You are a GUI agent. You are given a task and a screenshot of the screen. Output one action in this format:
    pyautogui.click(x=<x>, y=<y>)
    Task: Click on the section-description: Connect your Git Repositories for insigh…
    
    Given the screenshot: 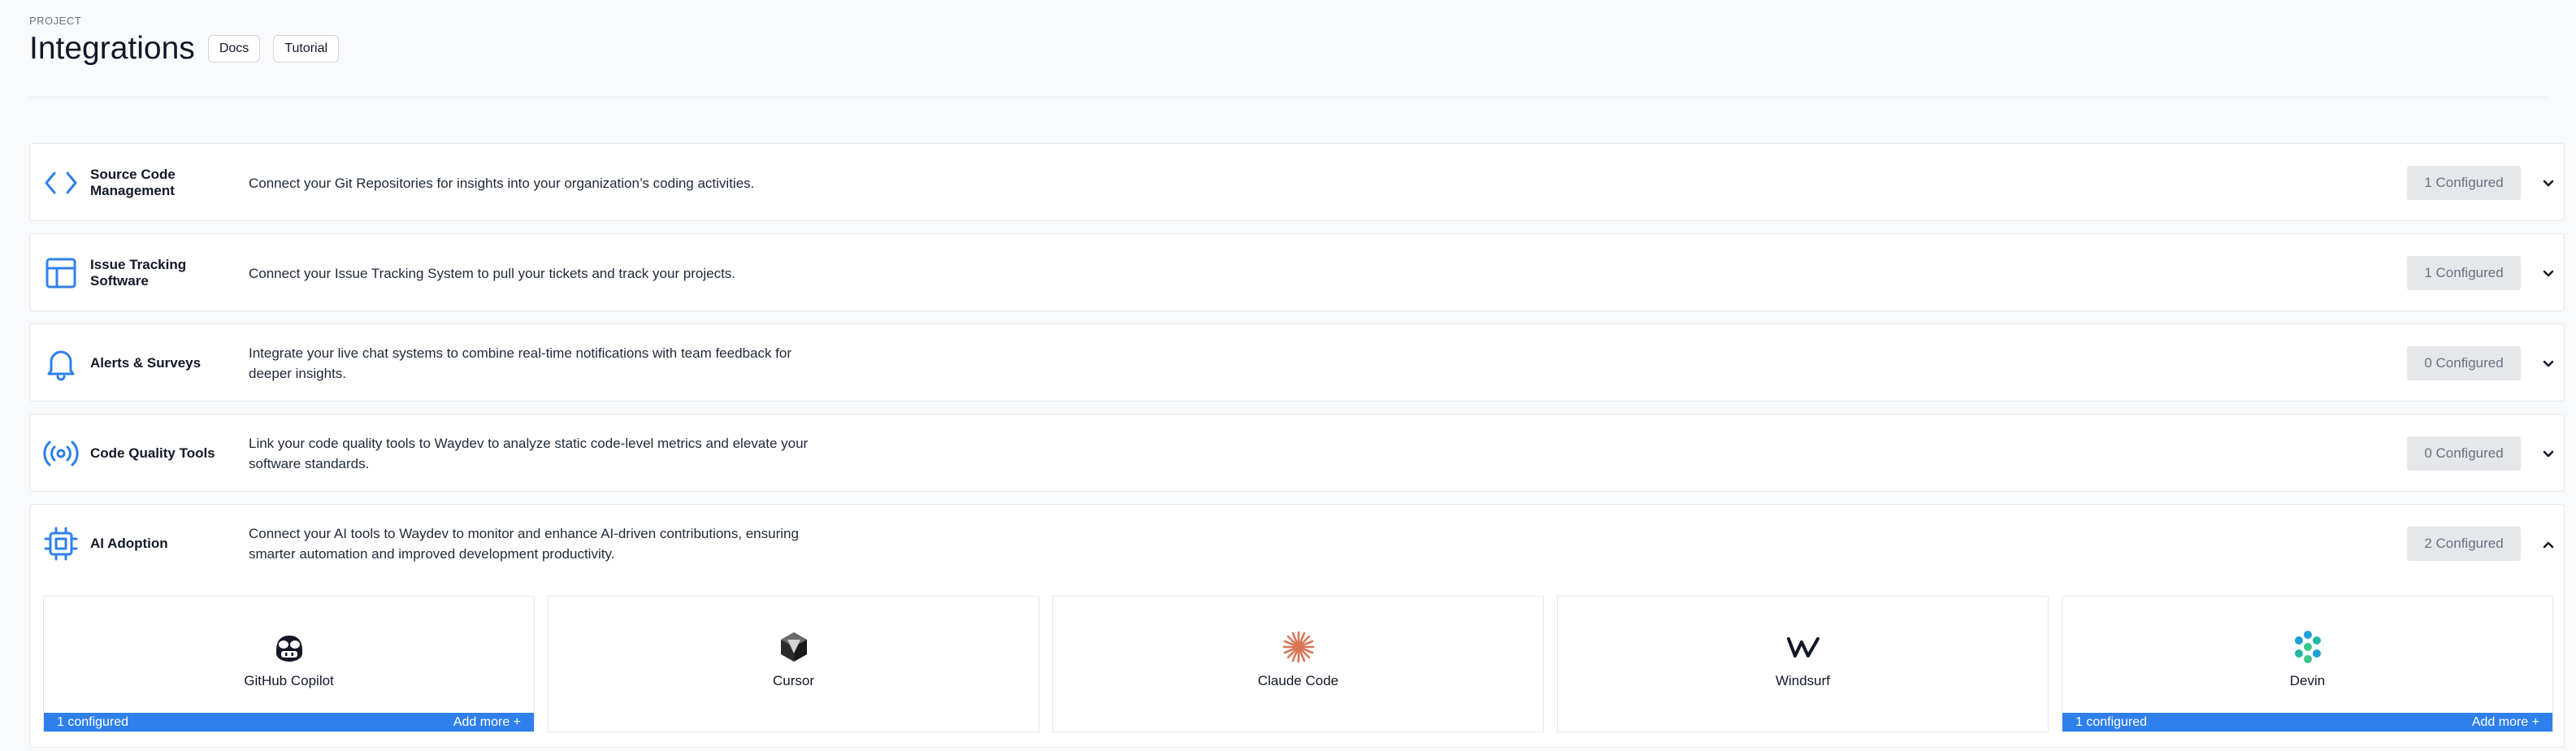 What is the action you would take?
    pyautogui.click(x=502, y=183)
    